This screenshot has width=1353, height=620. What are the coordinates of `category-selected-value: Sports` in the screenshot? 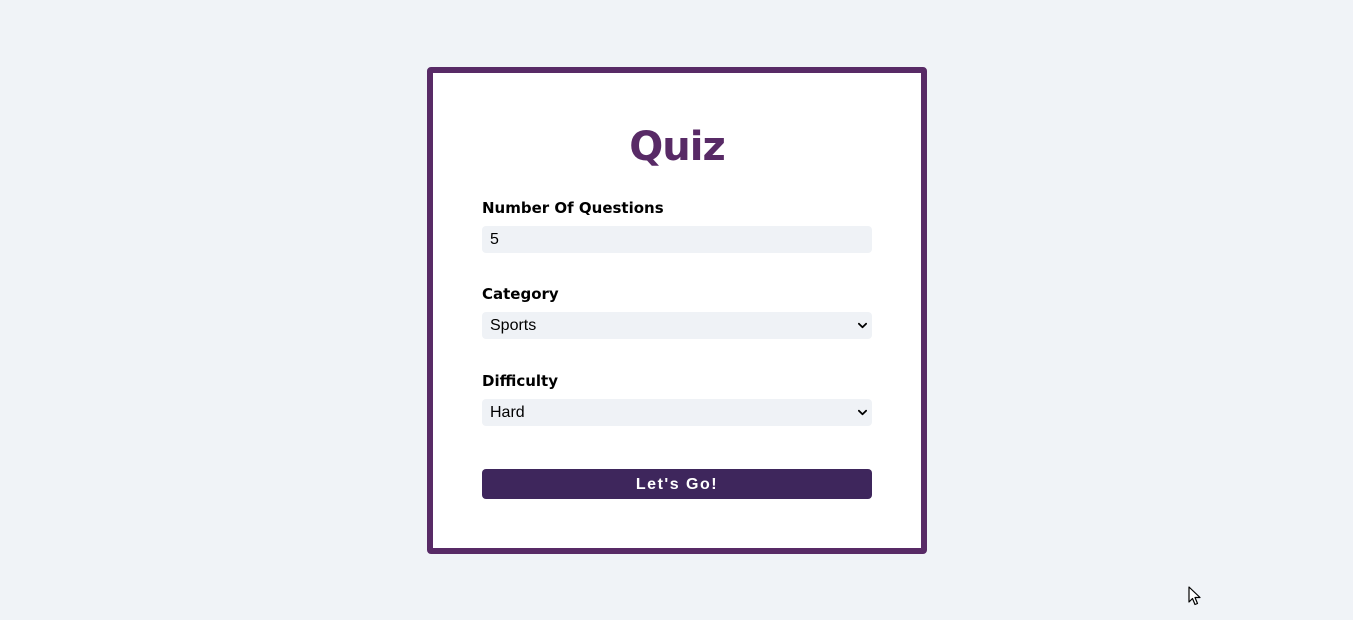 It's located at (513, 325).